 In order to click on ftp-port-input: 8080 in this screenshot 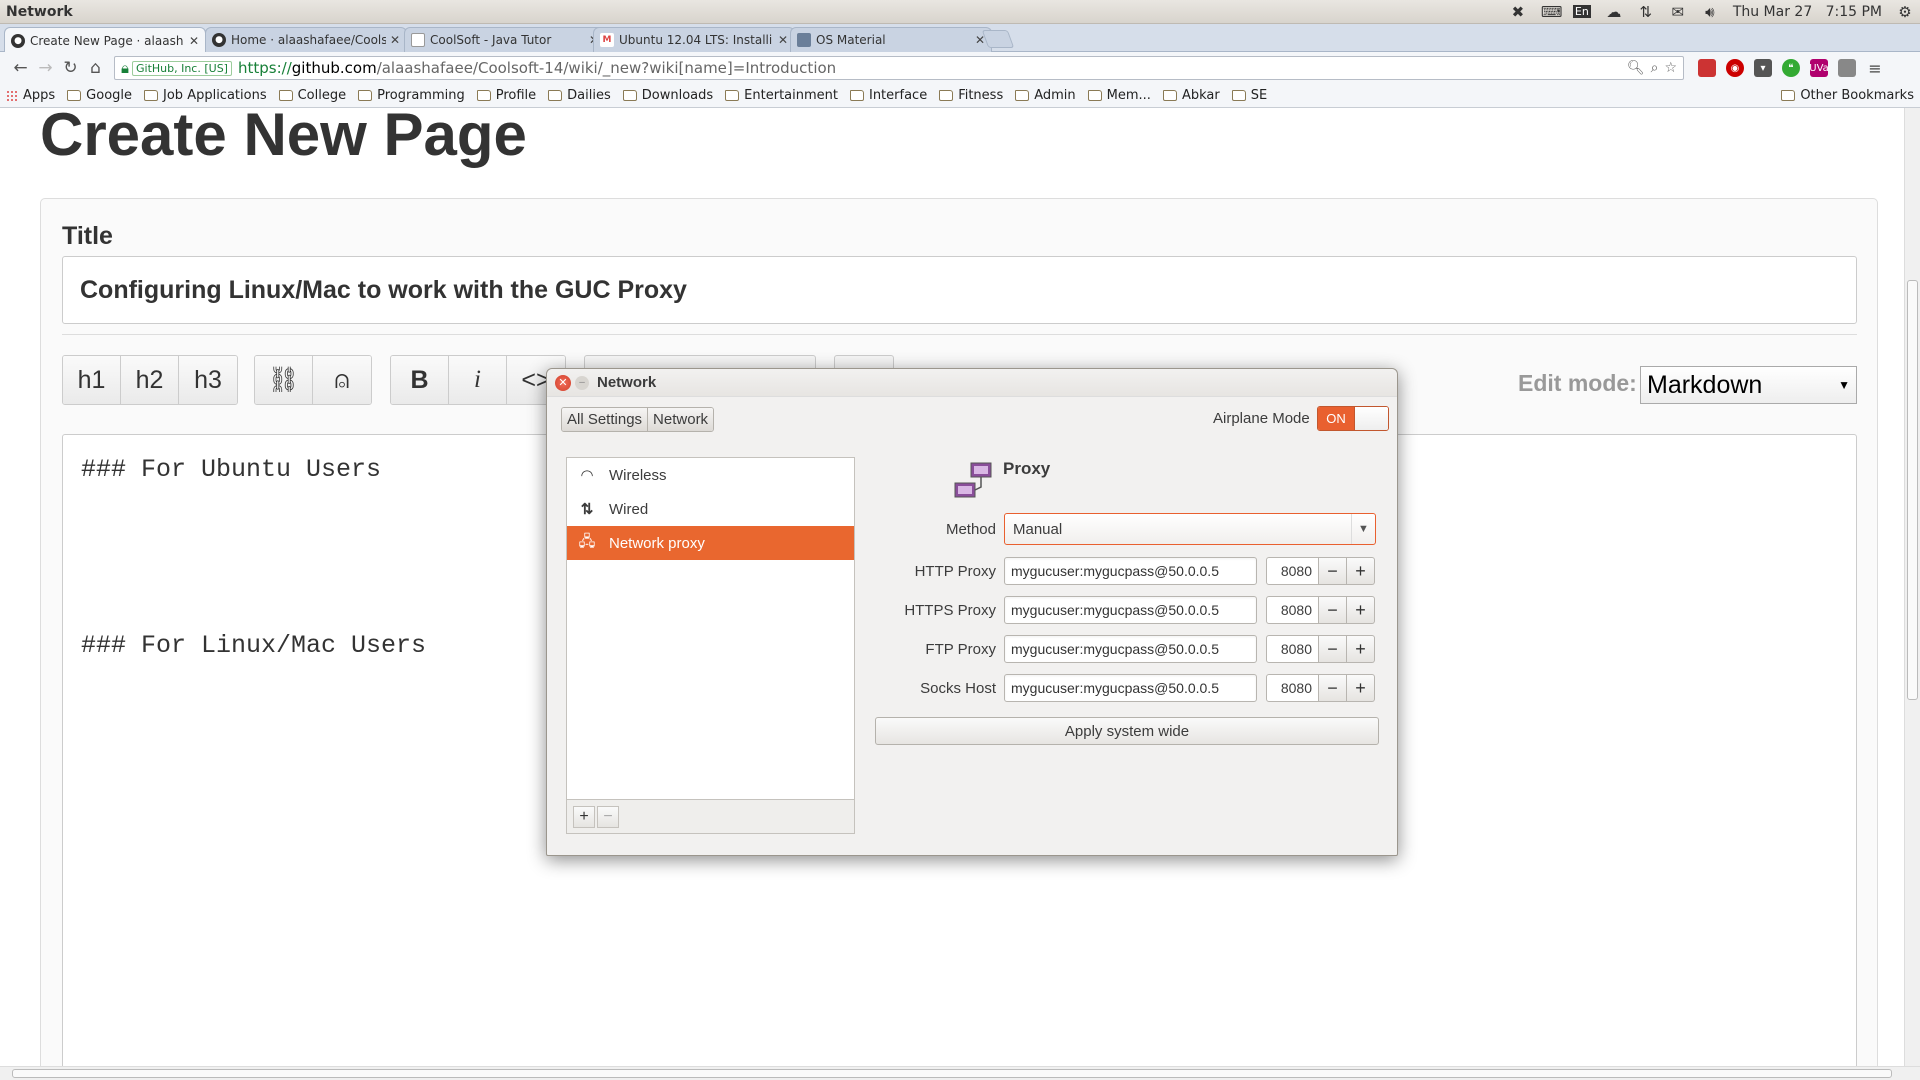, I will do `click(1292, 649)`.